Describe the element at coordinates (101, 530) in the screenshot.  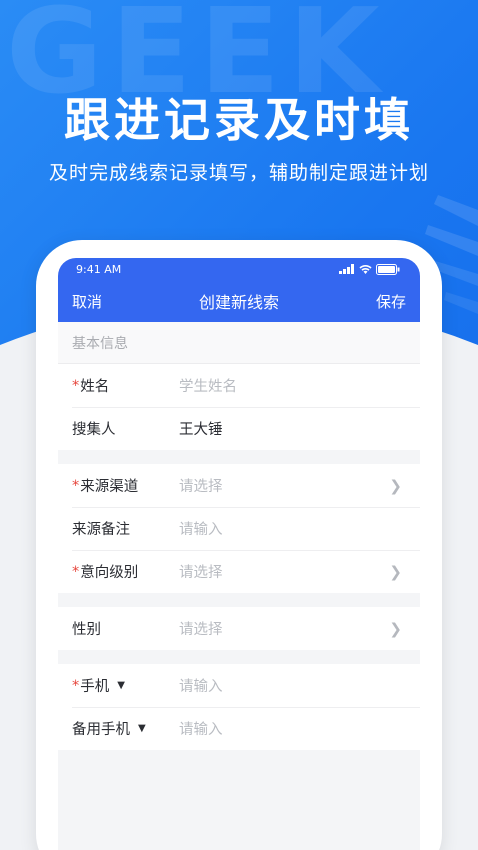
I see `label-text: 来源备注` at that location.